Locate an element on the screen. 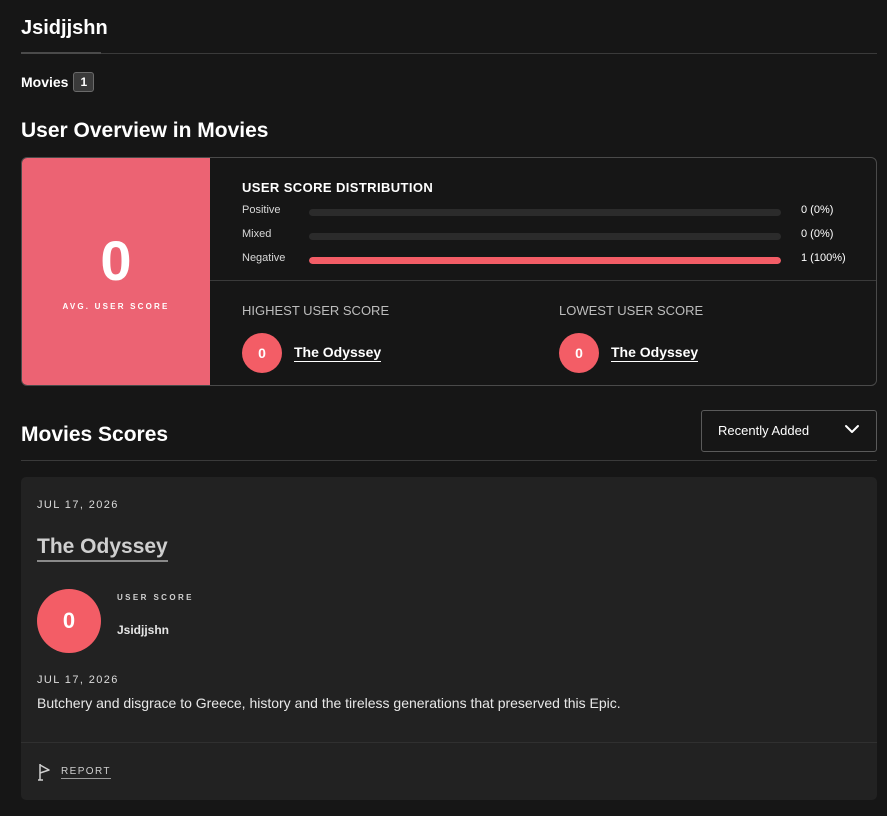 This screenshot has width=887, height=816. distribution-row-mixed: Mixed 0 (0%) is located at coordinates (552, 236).